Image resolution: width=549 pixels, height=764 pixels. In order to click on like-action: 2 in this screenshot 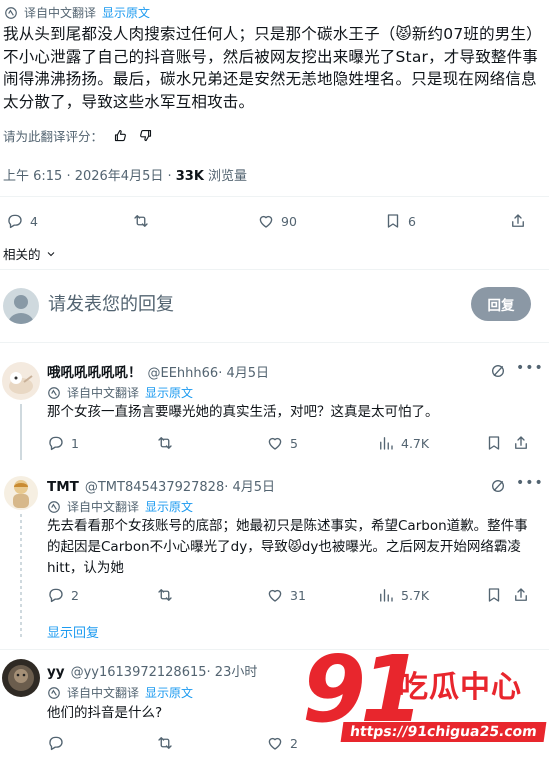, I will do `click(282, 743)`.